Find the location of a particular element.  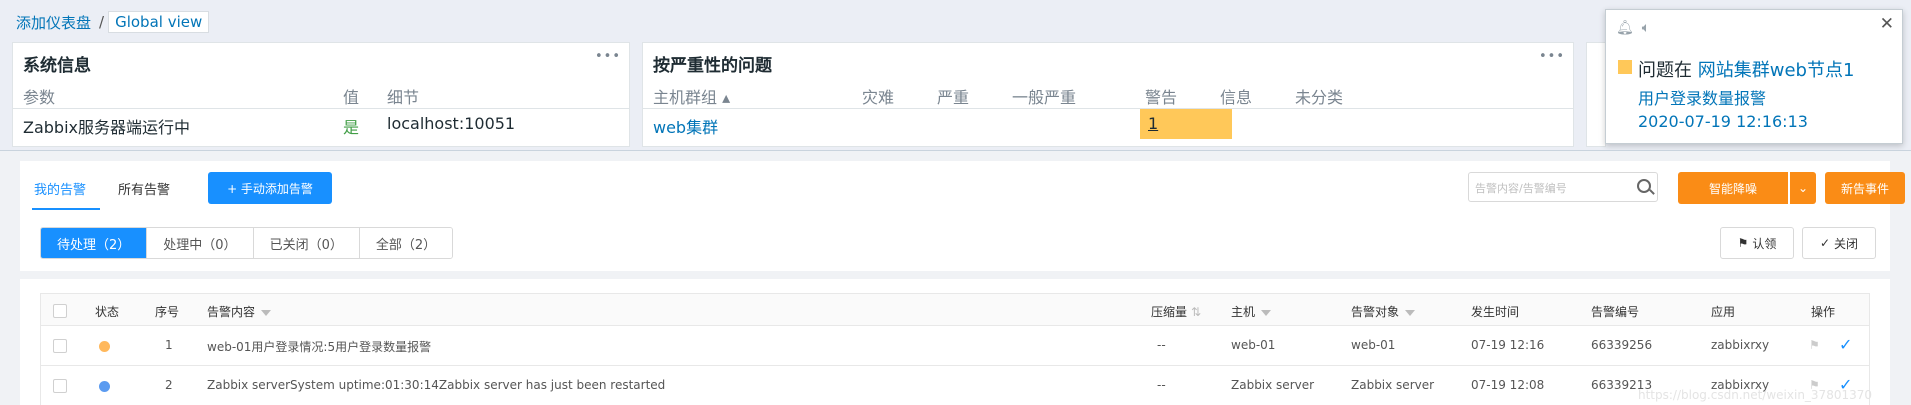

table-header: 状态 序号 告警内容 压缩量 ⇅ 主机 告警对象 发生时间 告警编号 应用 操作 is located at coordinates (955, 310).